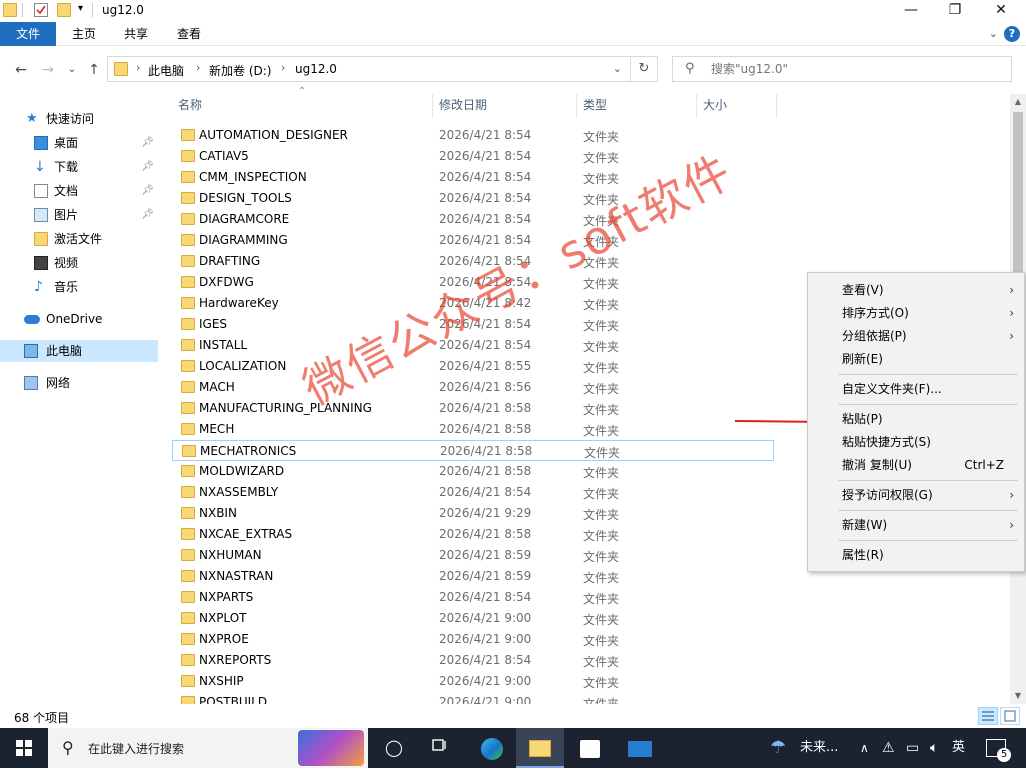 The height and width of the screenshot is (771, 1026). Describe the element at coordinates (473, 471) in the screenshot. I see `file-row: MOLDWIZARD 2026/4/21 8:58 文件夹` at that location.